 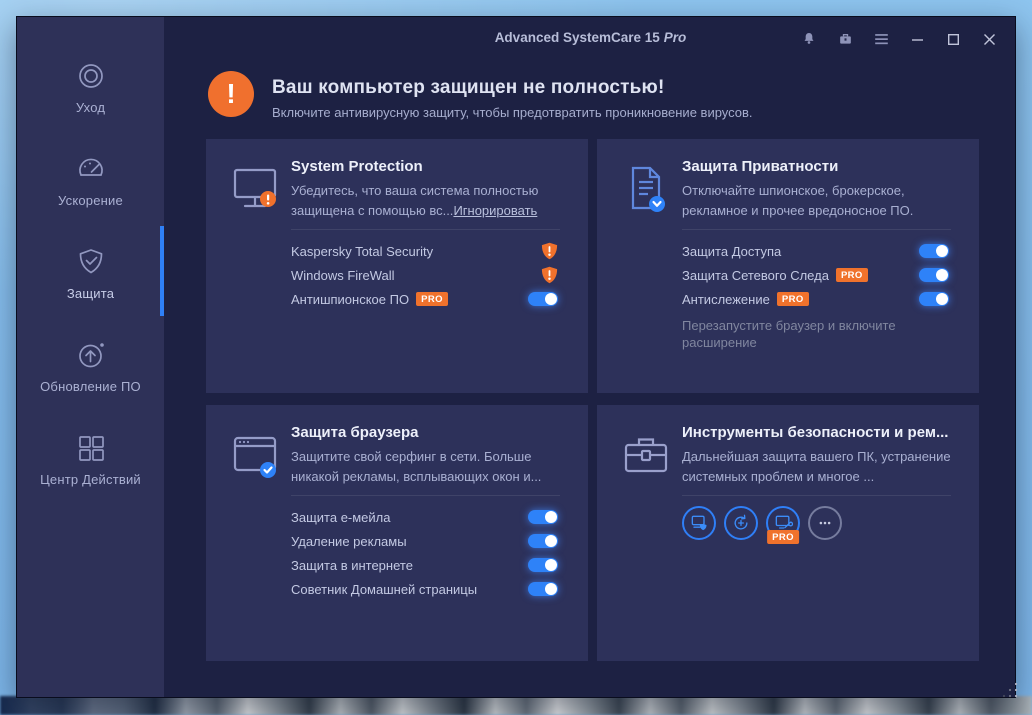 I want to click on minimize-button, so click(x=917, y=39).